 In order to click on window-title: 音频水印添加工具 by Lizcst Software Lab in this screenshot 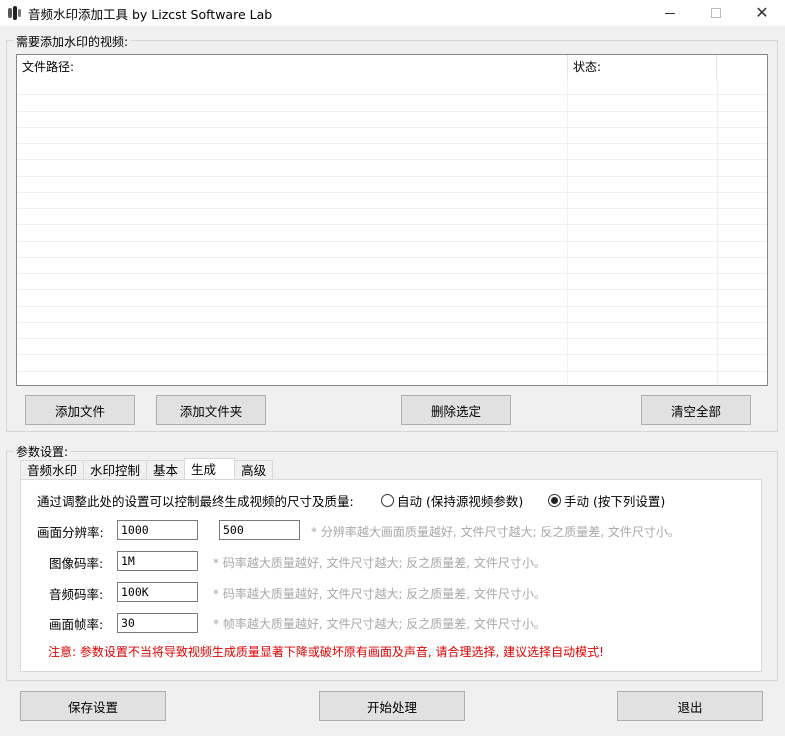, I will do `click(150, 14)`.